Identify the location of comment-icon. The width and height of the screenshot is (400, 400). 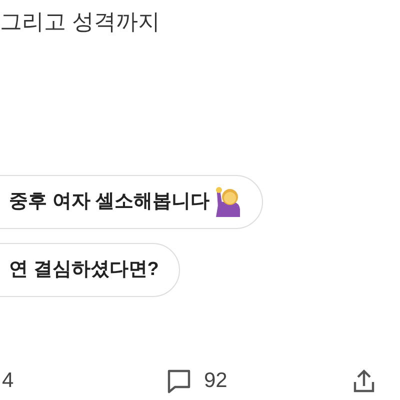
(179, 381).